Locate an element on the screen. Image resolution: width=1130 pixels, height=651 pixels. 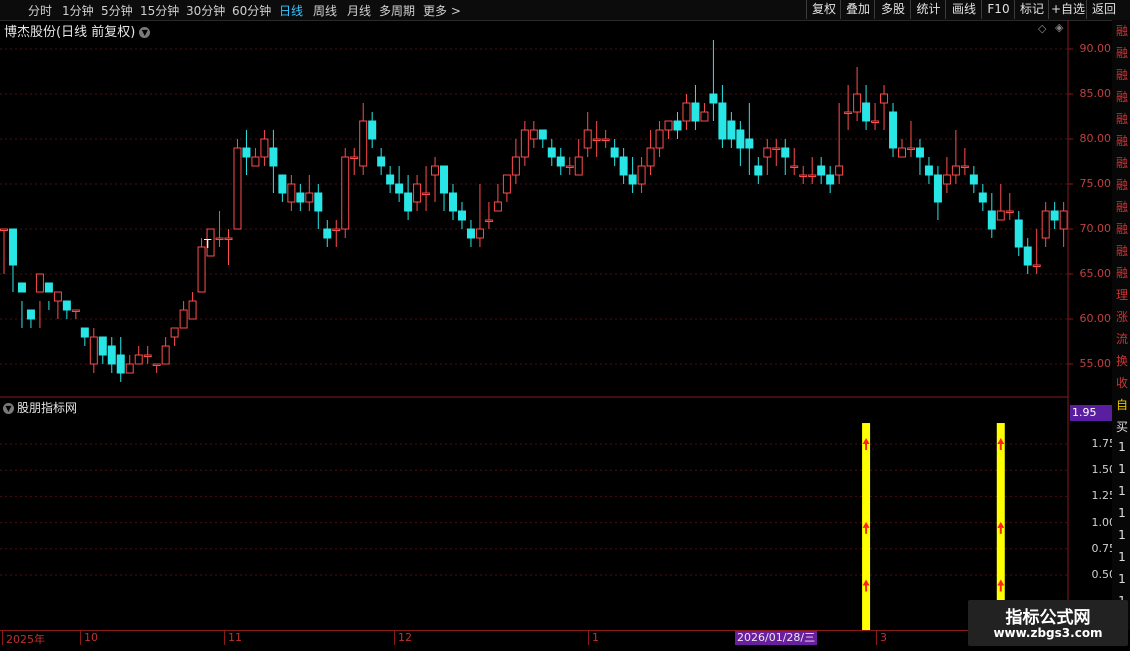
strip-label: 收 is located at coordinates (1121, 383).